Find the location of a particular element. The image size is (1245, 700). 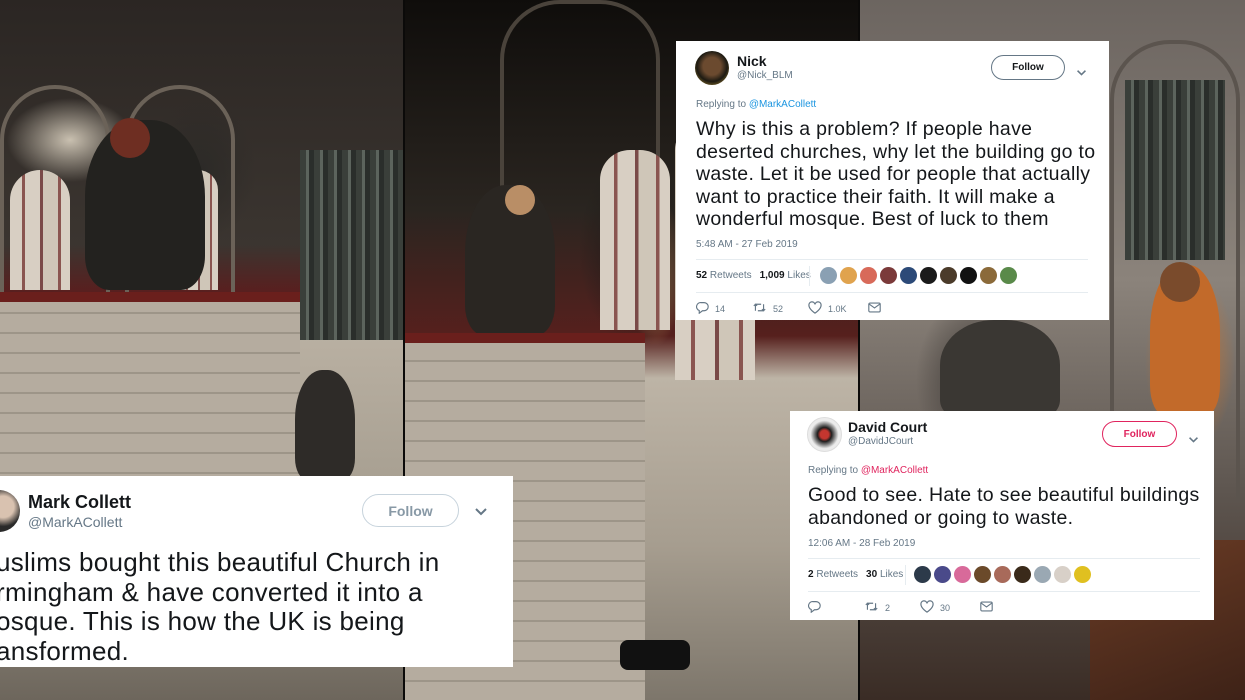

retweet-count: 52 is located at coordinates (778, 308).